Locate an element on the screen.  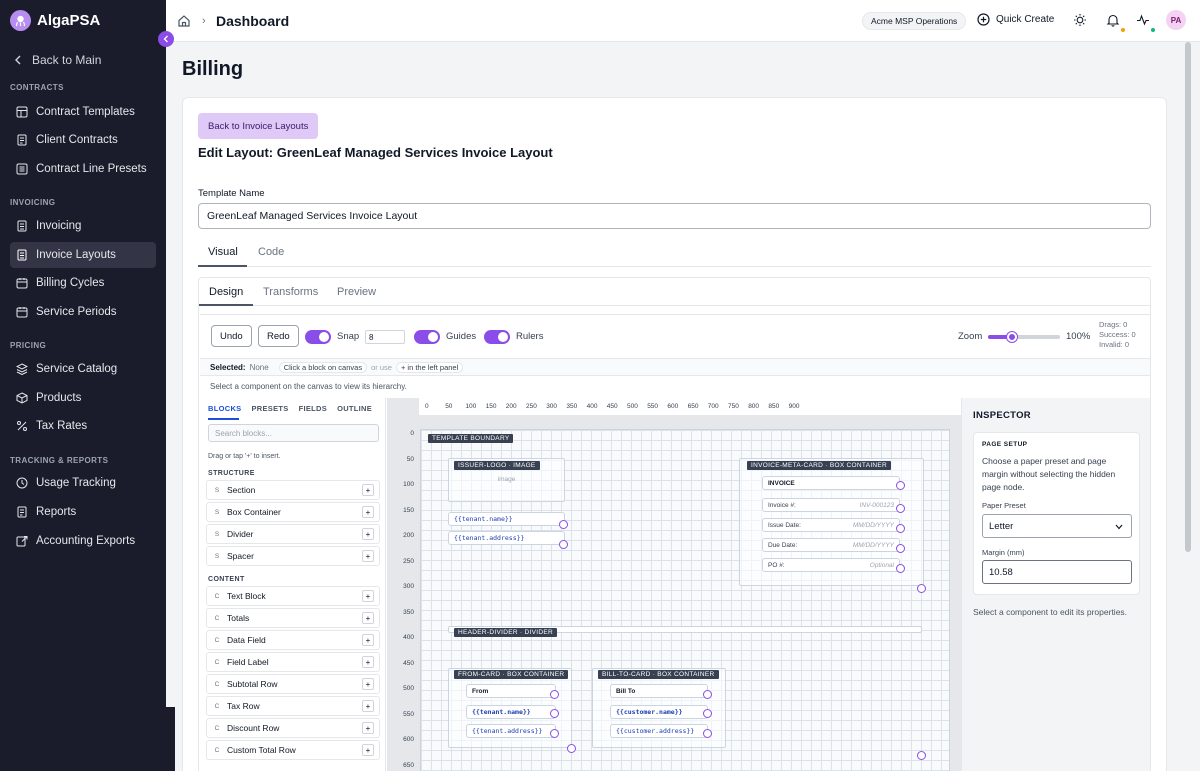
palette-item: S Box Container + is located at coordinates (293, 512).